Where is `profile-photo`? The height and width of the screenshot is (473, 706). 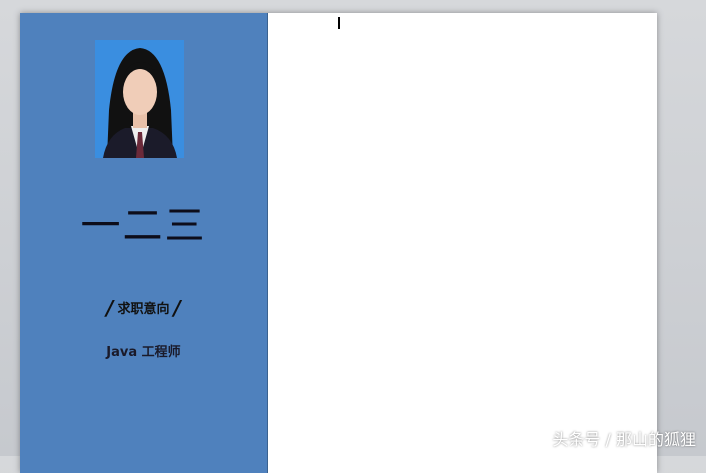 profile-photo is located at coordinates (139, 99).